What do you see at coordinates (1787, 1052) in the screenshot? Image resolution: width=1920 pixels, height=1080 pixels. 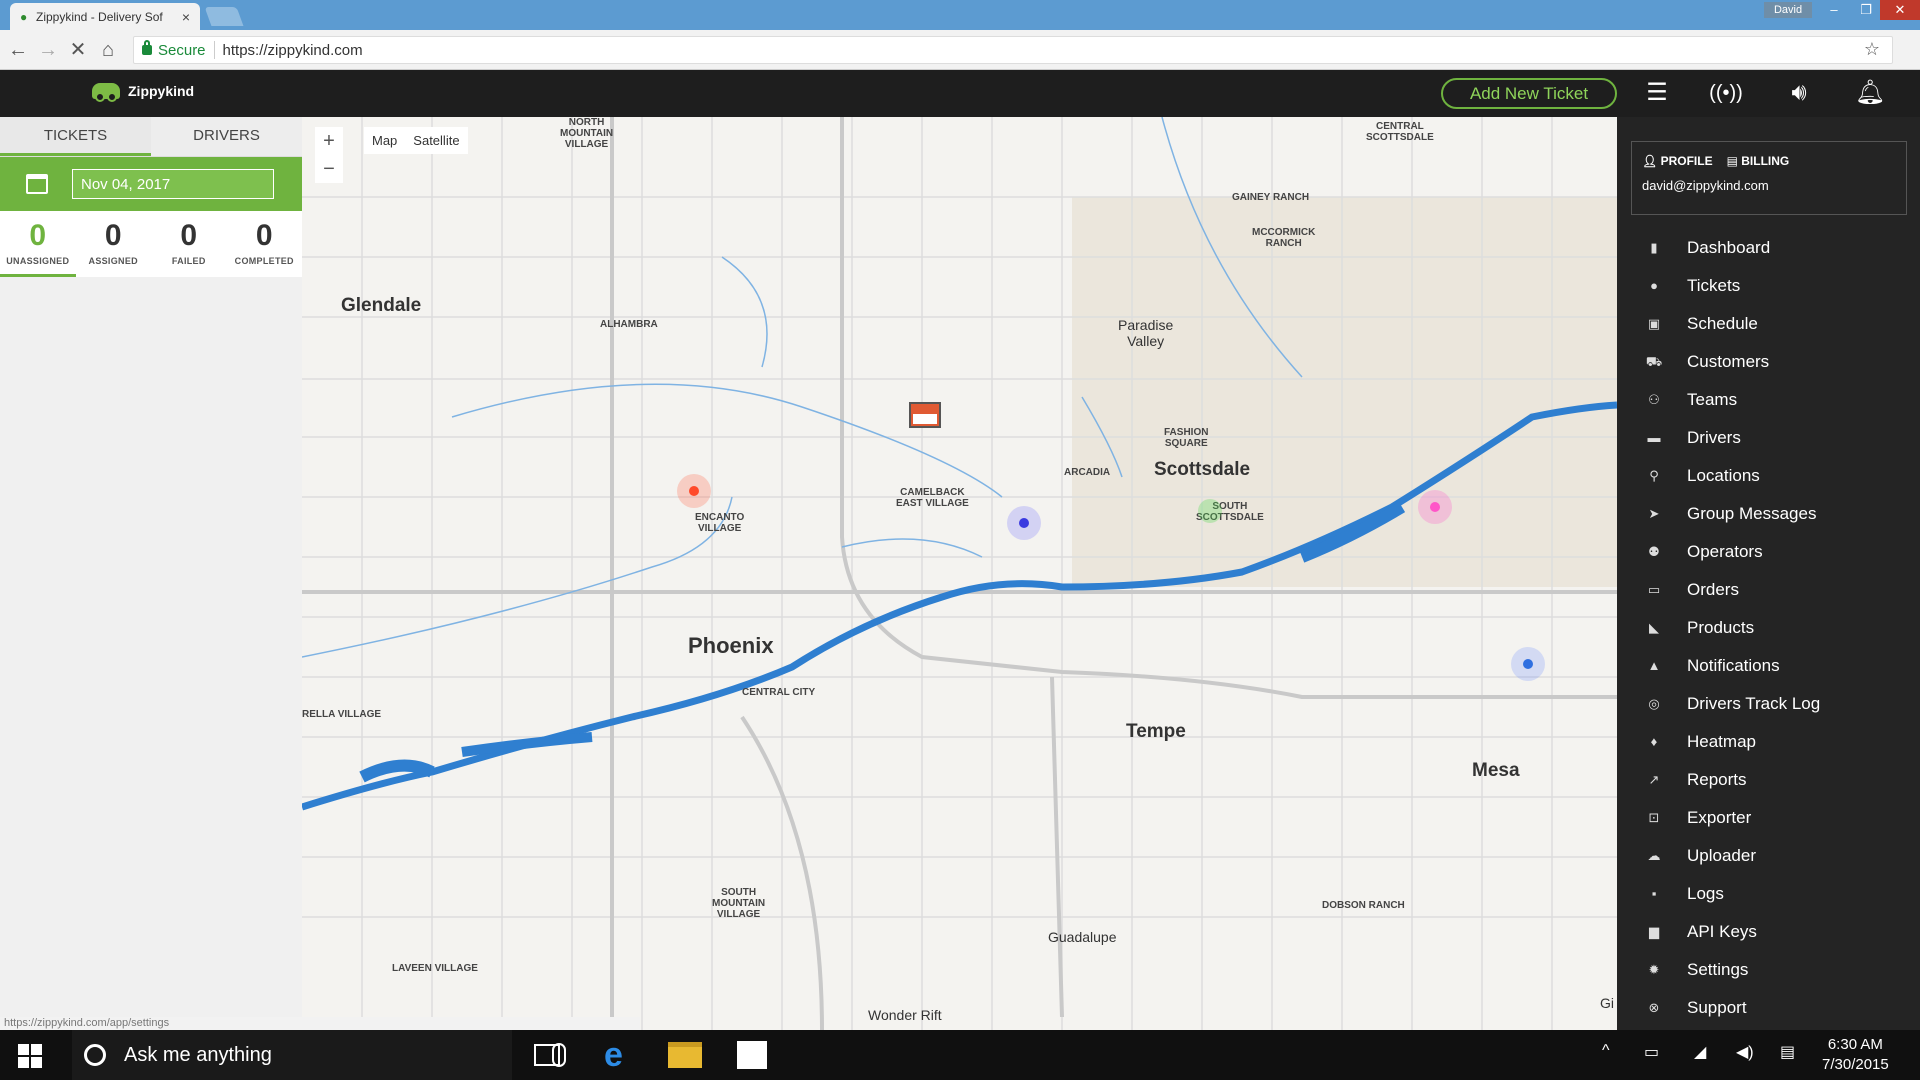 I see `action-center-icon: ▤` at bounding box center [1787, 1052].